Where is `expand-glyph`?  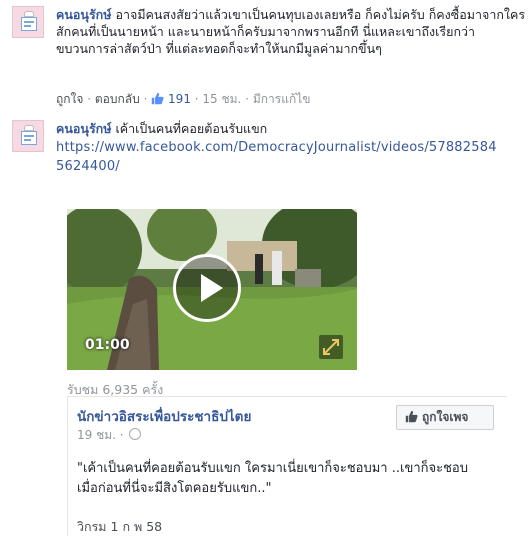 expand-glyph is located at coordinates (331, 347).